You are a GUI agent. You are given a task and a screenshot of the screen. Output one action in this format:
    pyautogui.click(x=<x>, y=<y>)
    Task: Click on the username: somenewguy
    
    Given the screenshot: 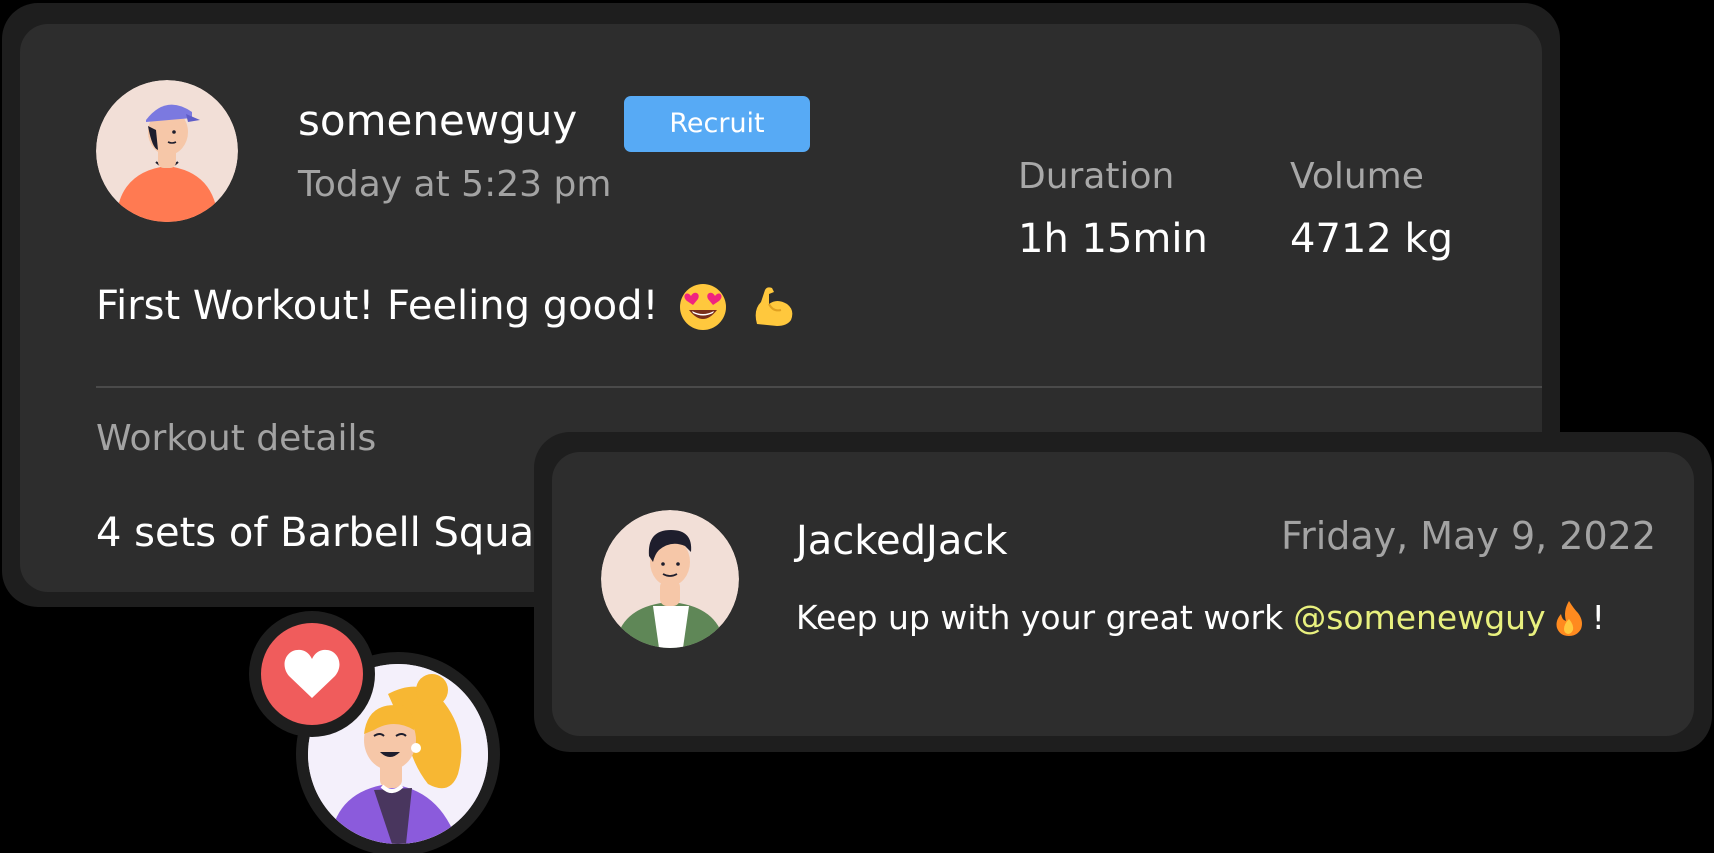 What is the action you would take?
    pyautogui.click(x=437, y=120)
    